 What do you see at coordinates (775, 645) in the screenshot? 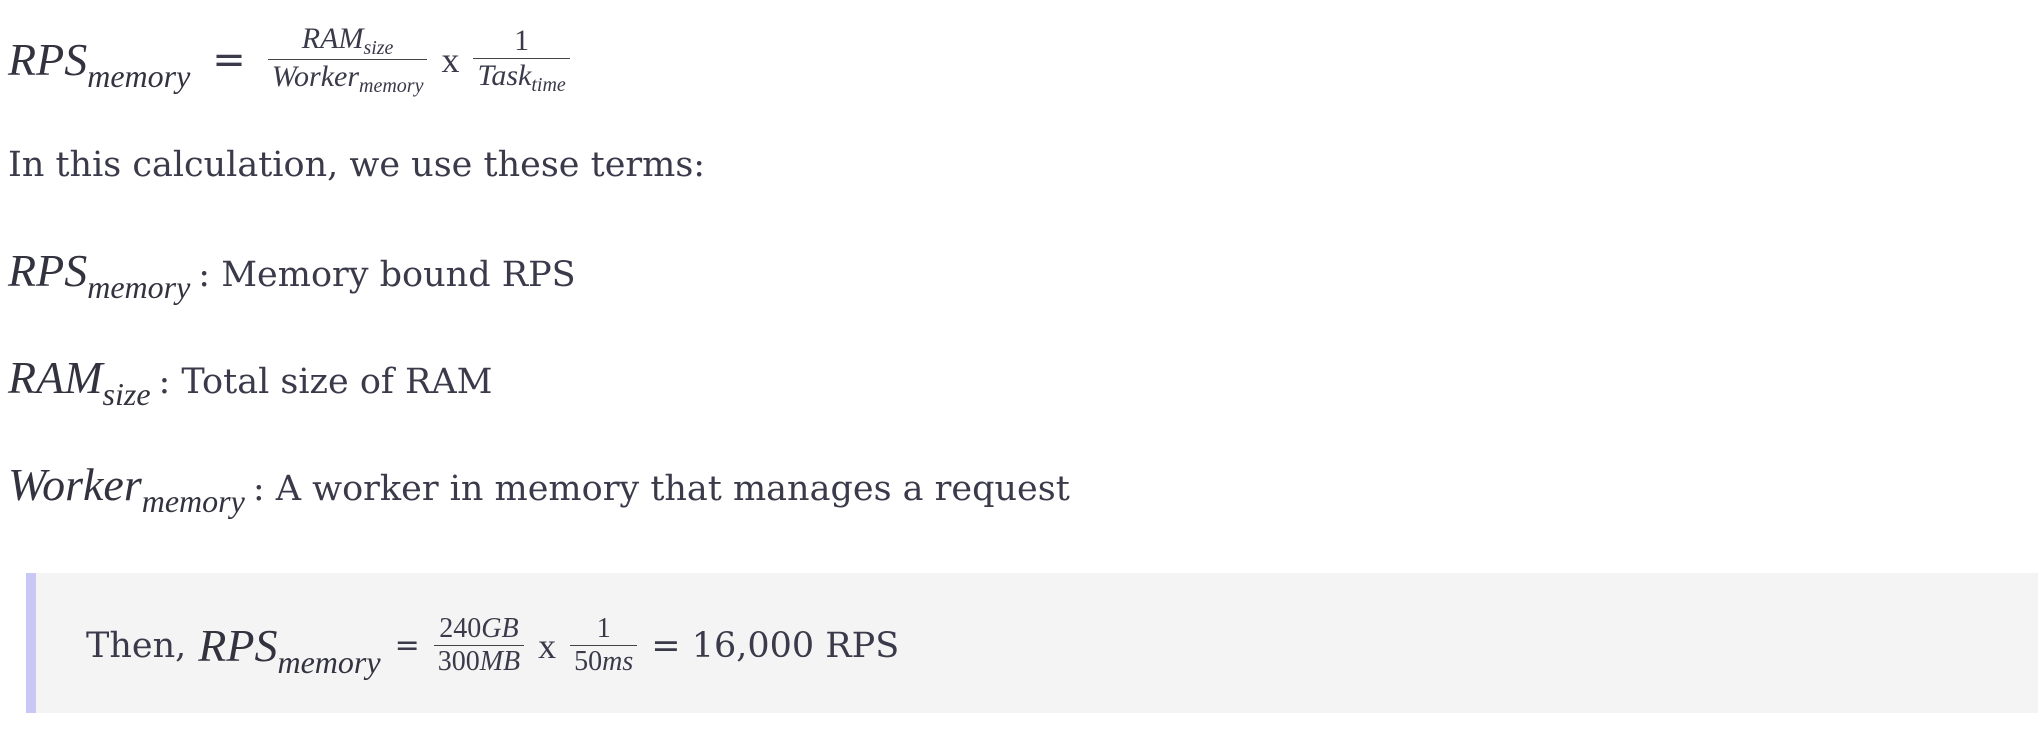
I see `callout-result: = 16,000 RPS` at bounding box center [775, 645].